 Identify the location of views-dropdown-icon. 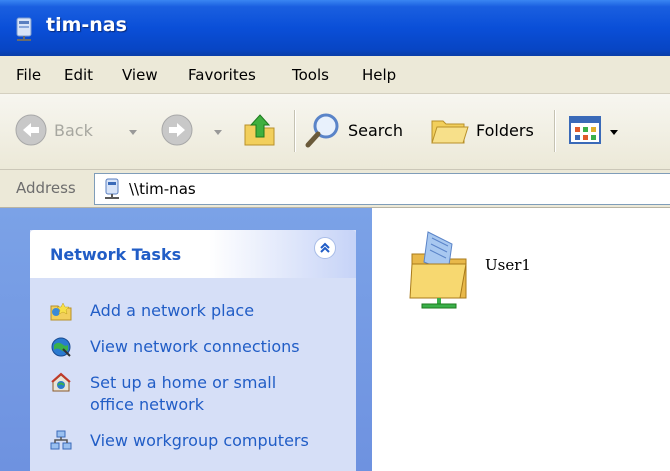
(614, 132).